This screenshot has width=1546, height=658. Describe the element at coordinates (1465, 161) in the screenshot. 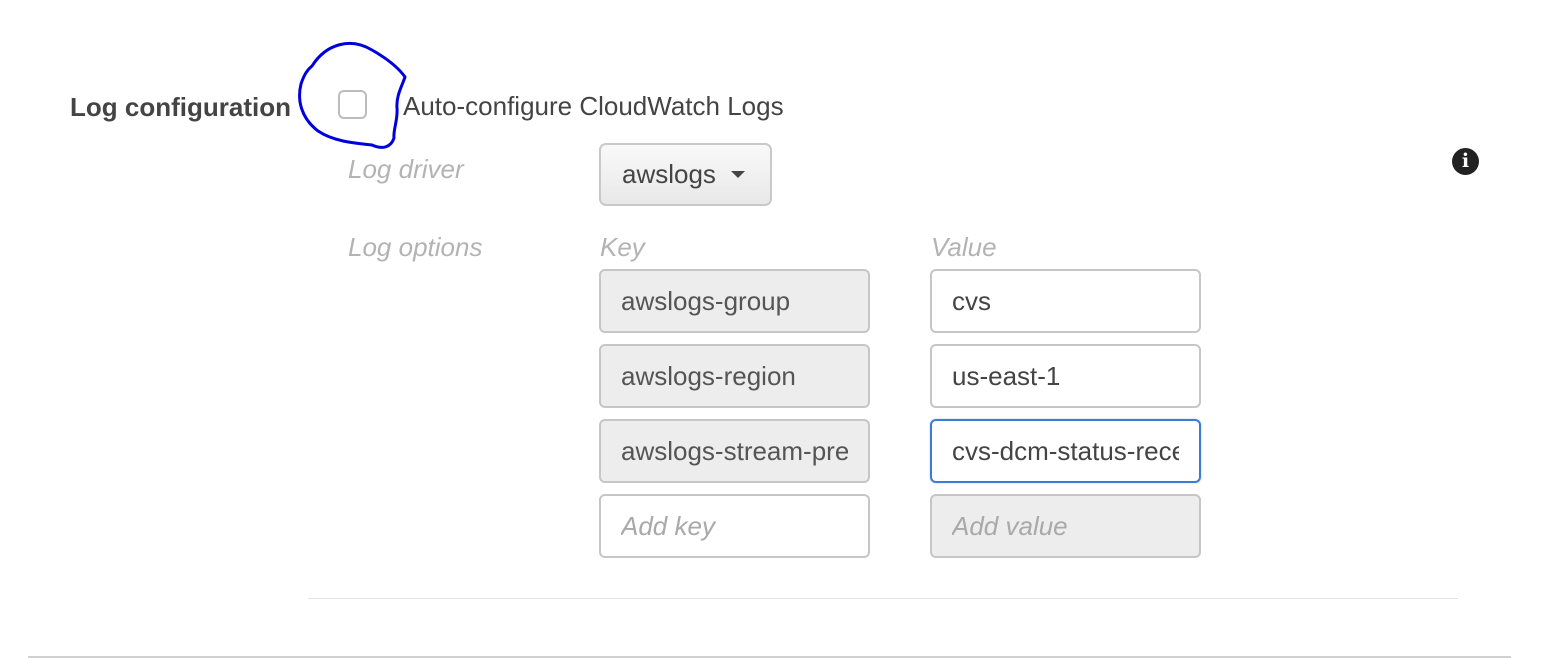

I see `info-icon: i` at that location.